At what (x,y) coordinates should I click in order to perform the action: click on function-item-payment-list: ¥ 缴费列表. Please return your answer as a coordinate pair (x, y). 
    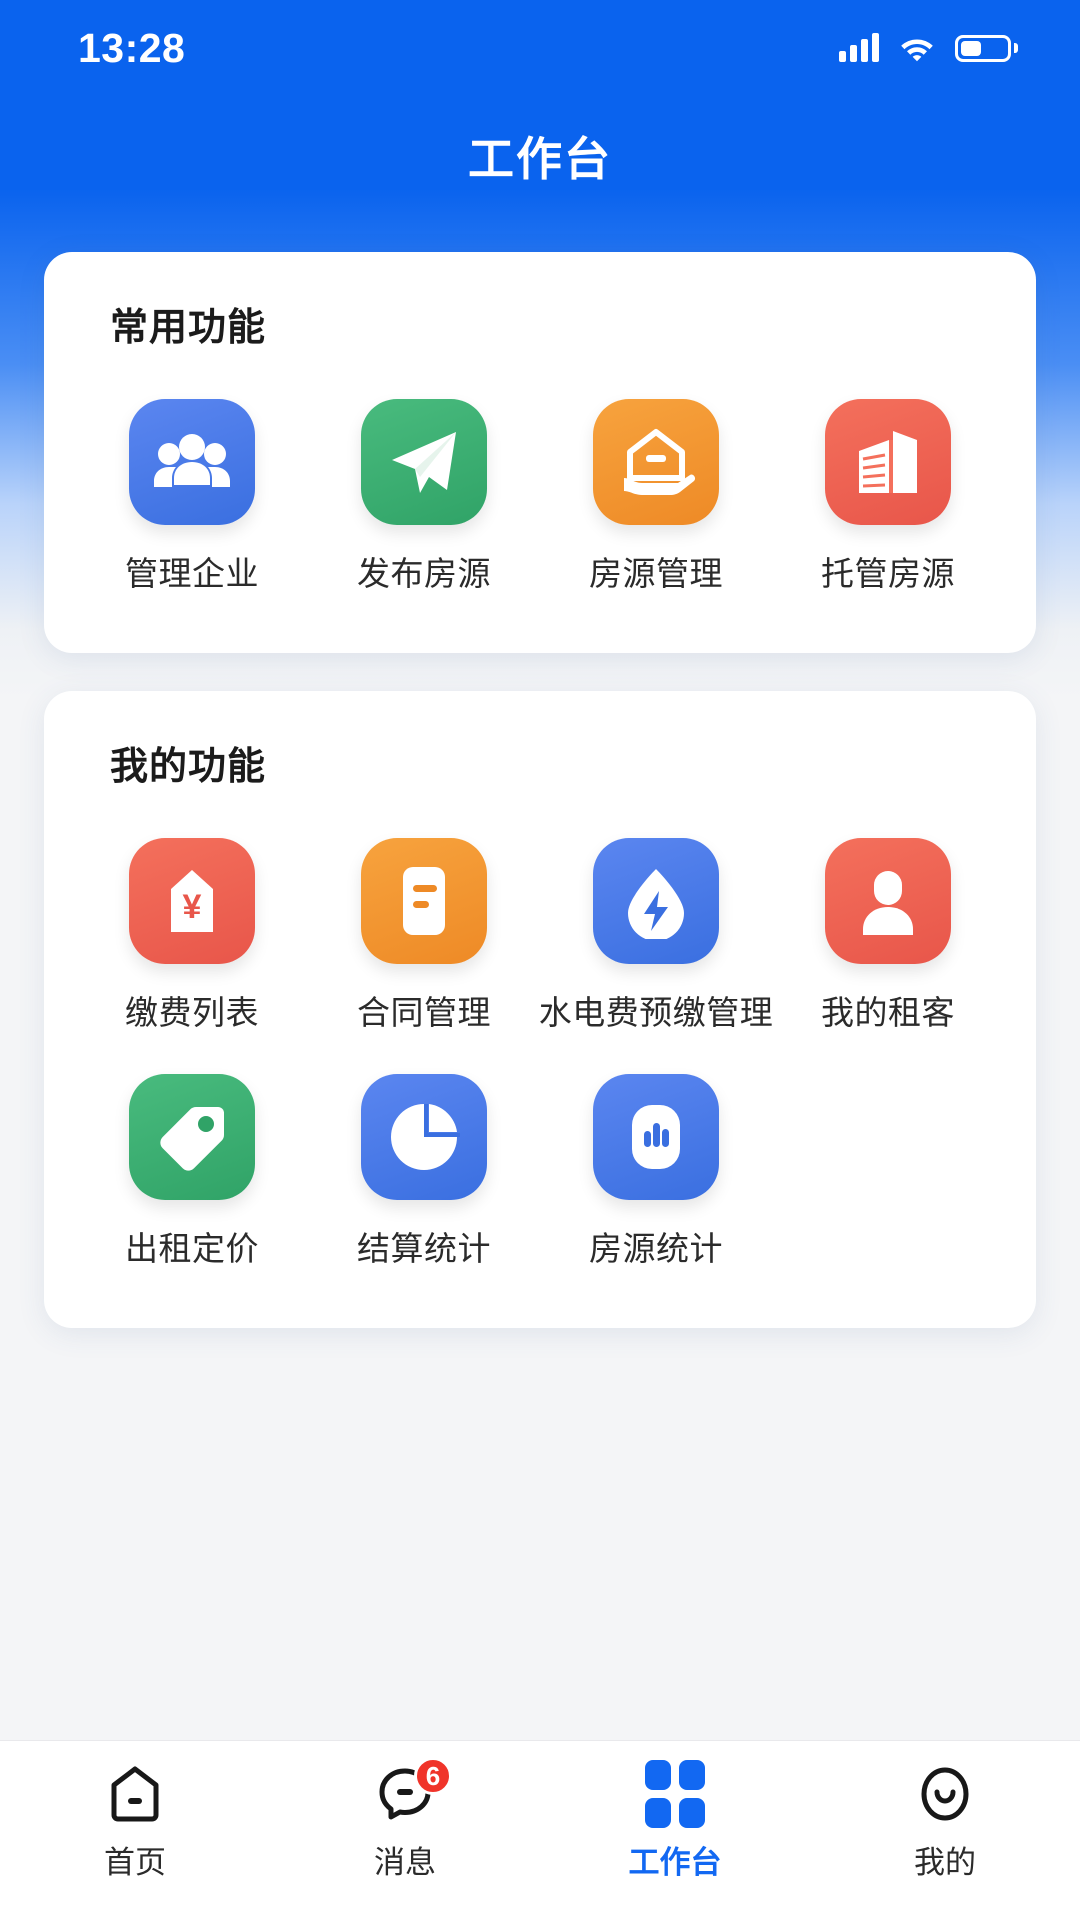
    Looking at the image, I should click on (192, 934).